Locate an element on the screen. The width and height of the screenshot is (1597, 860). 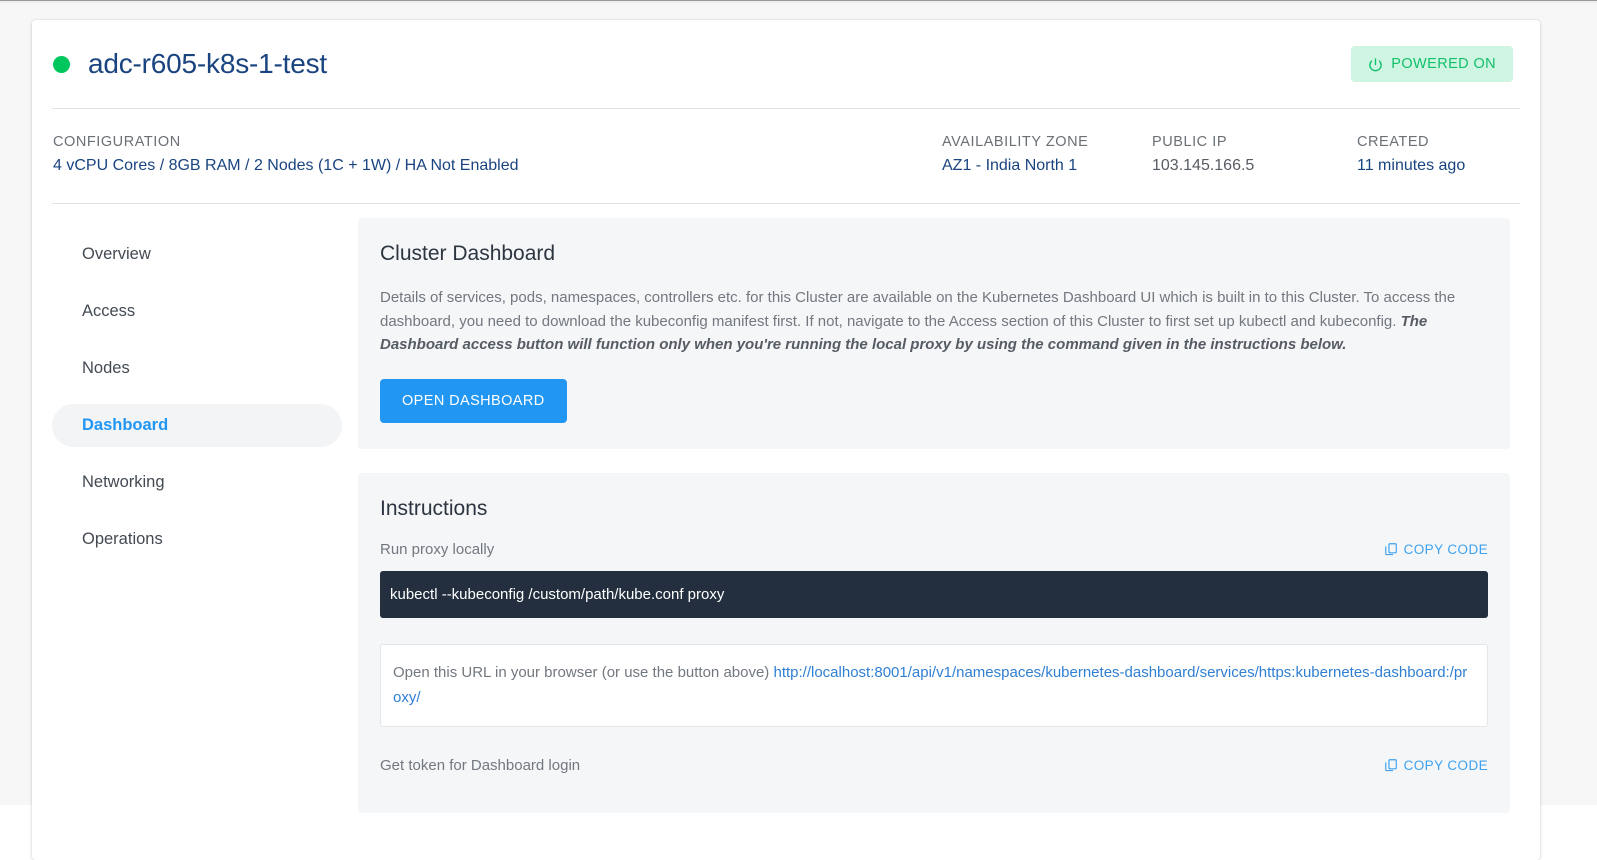
sidebar-item-networking: Networking is located at coordinates (197, 482).